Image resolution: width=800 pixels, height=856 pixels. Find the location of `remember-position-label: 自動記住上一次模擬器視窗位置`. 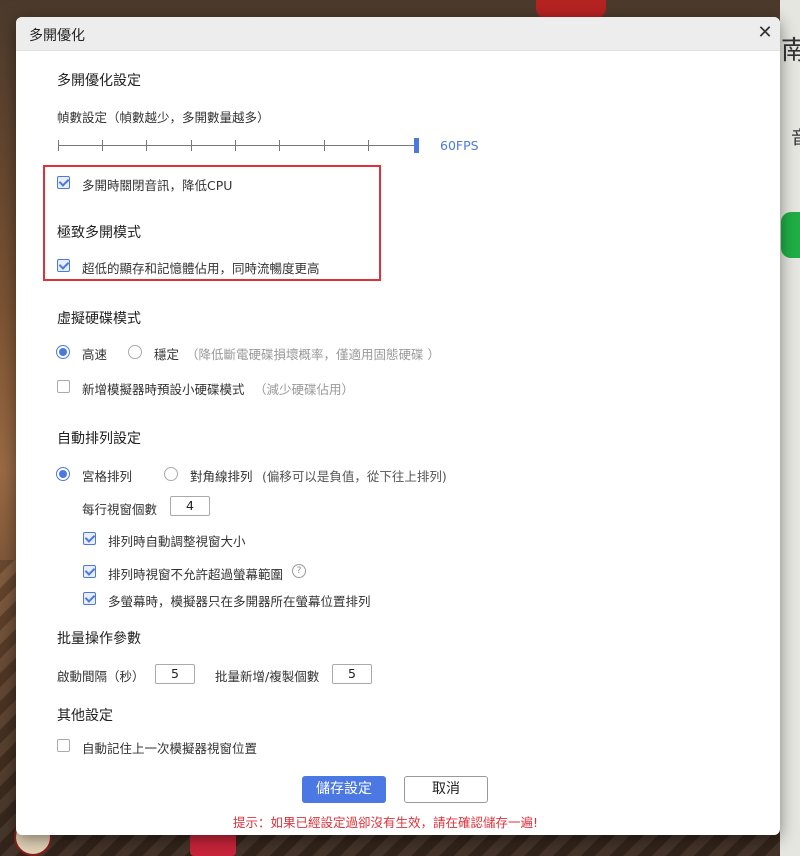

remember-position-label: 自動記住上一次模擬器視窗位置 is located at coordinates (170, 748).